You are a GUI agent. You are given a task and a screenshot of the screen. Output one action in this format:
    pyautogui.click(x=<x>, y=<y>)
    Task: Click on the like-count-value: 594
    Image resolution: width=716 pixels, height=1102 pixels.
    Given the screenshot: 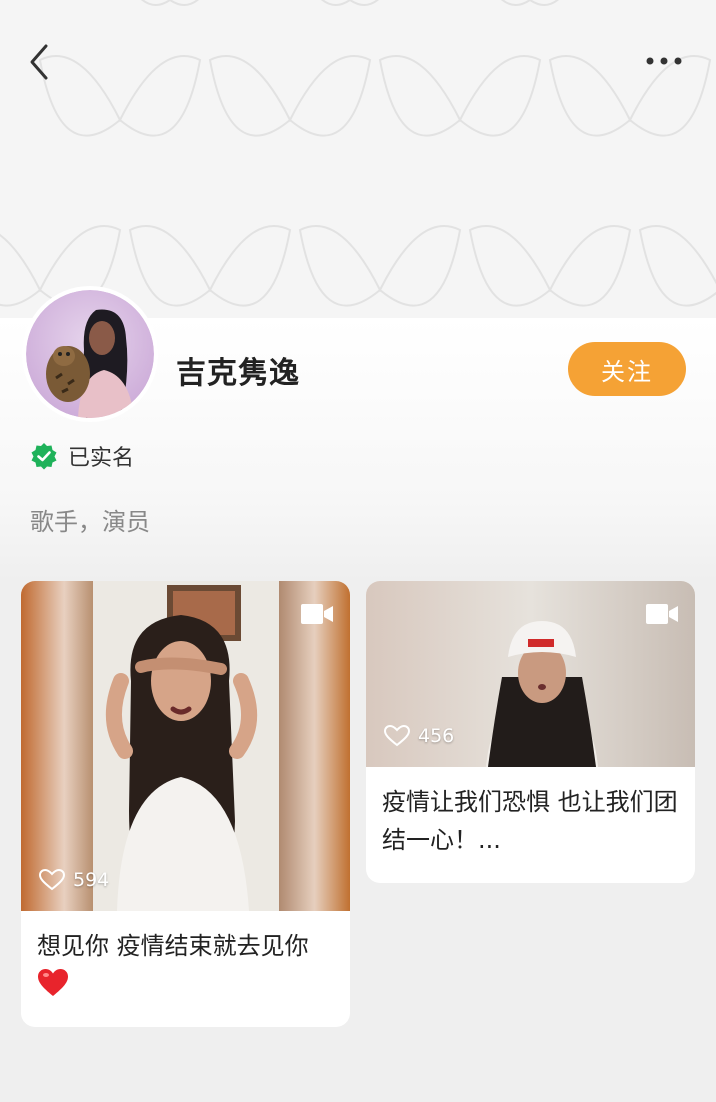 What is the action you would take?
    pyautogui.click(x=91, y=880)
    